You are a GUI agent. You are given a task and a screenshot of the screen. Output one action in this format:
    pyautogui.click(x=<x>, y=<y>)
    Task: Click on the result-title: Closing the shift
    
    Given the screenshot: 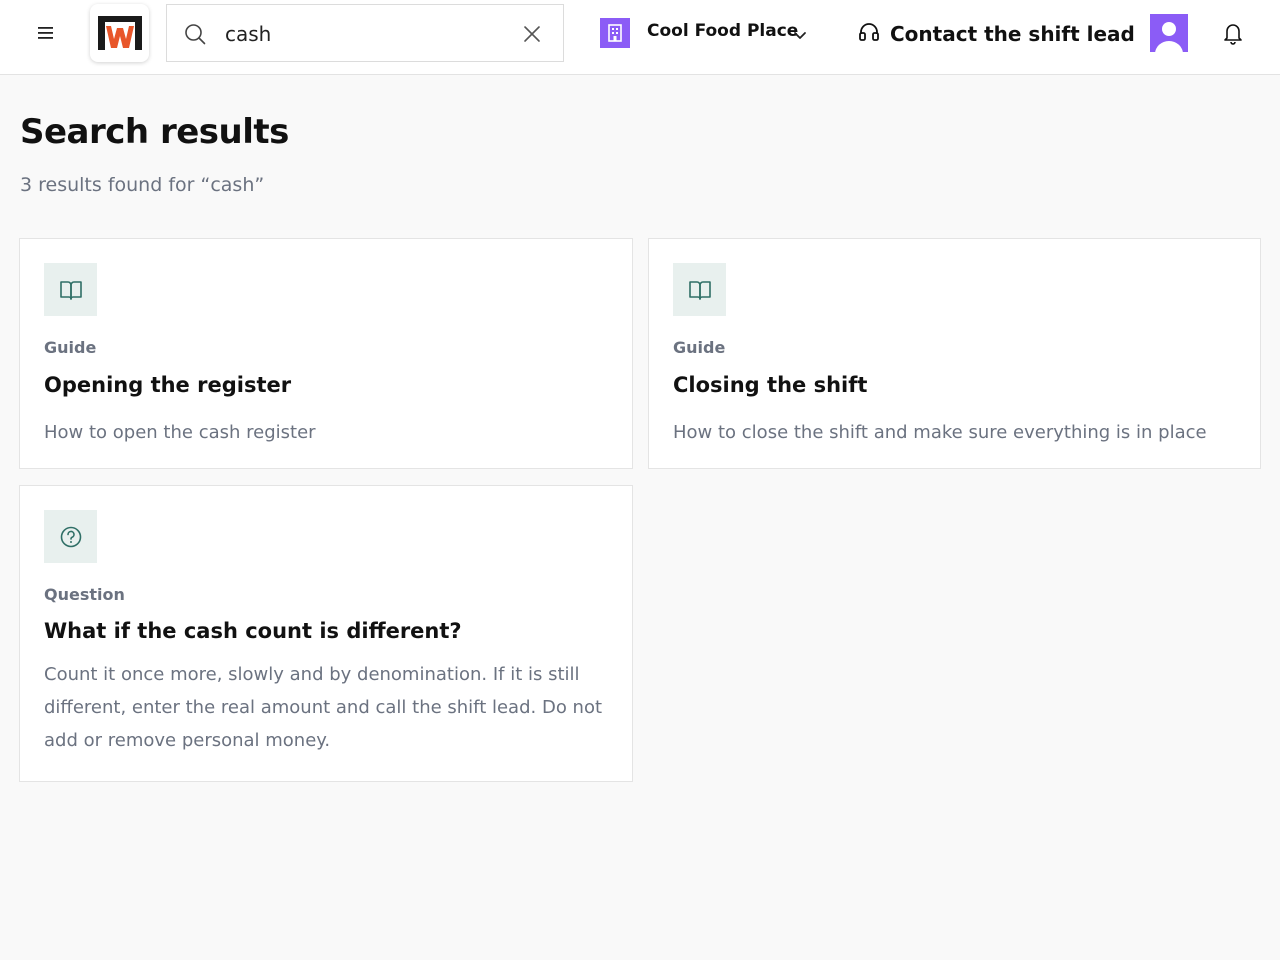 What is the action you would take?
    pyautogui.click(x=770, y=385)
    